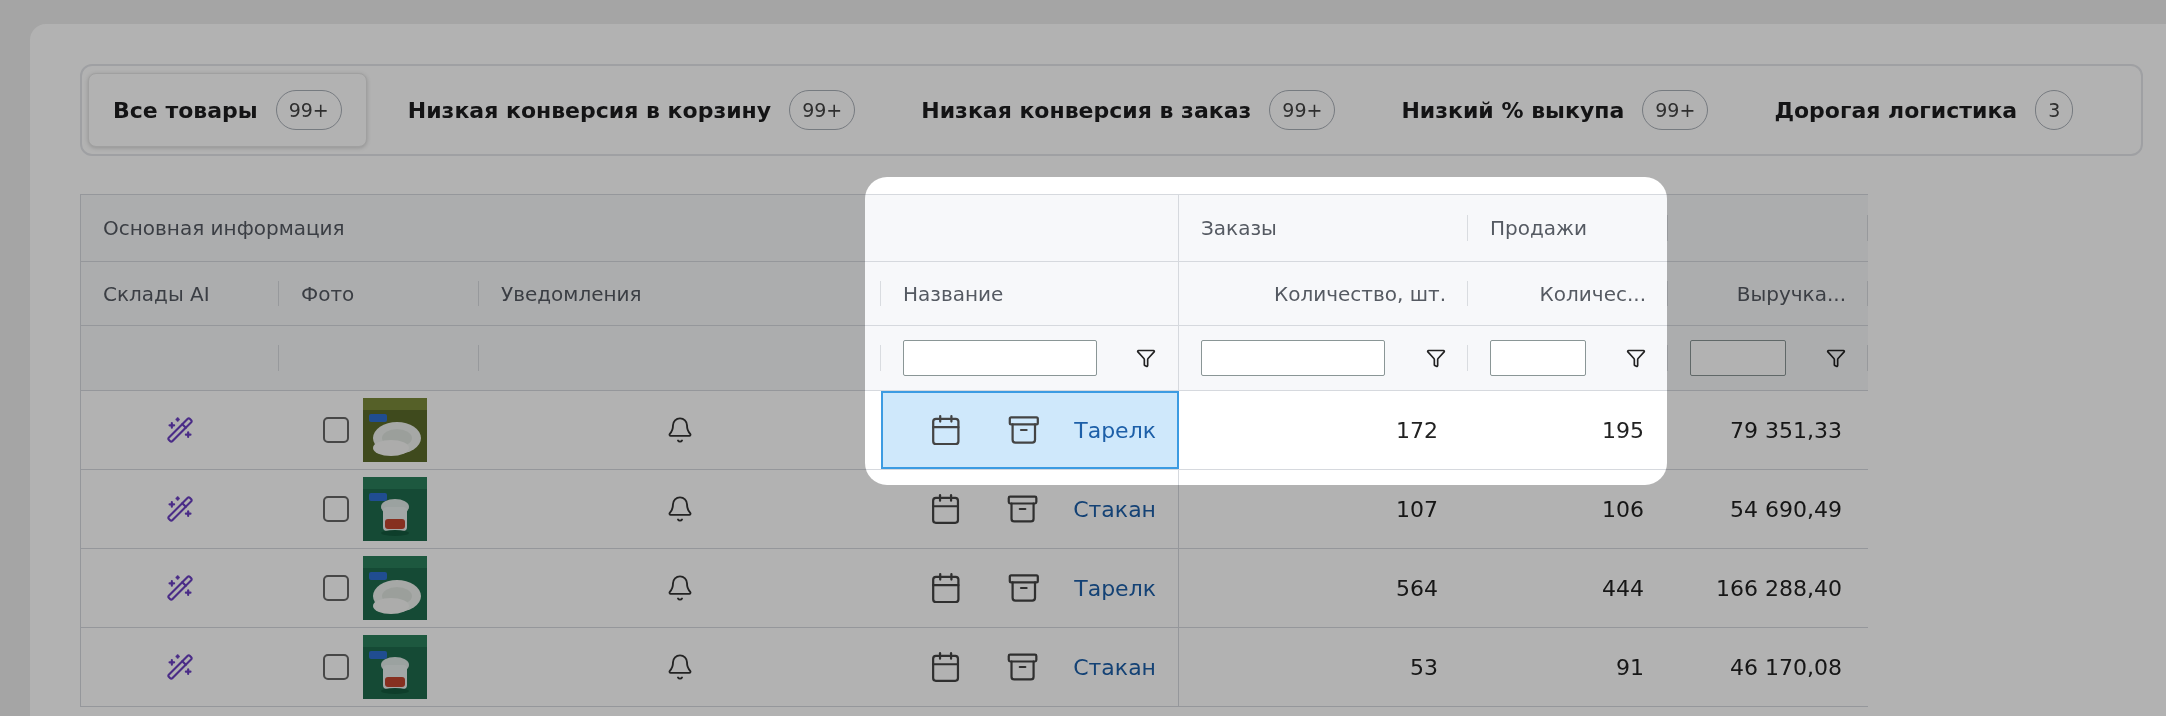  What do you see at coordinates (1128, 110) in the screenshot?
I see `filter-tab: Низкая конверсия в заказ 99+` at bounding box center [1128, 110].